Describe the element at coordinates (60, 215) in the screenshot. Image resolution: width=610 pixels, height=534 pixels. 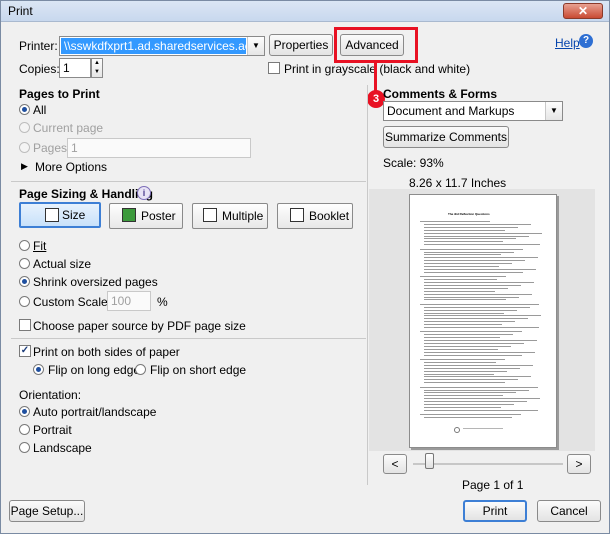
I see `size-mode-button: Size` at that location.